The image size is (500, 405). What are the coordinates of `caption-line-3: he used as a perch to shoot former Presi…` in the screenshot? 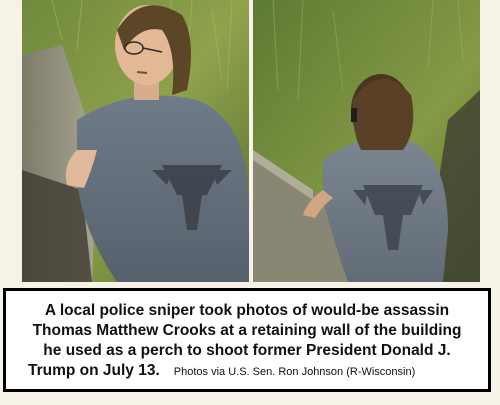 It's located at (247, 350).